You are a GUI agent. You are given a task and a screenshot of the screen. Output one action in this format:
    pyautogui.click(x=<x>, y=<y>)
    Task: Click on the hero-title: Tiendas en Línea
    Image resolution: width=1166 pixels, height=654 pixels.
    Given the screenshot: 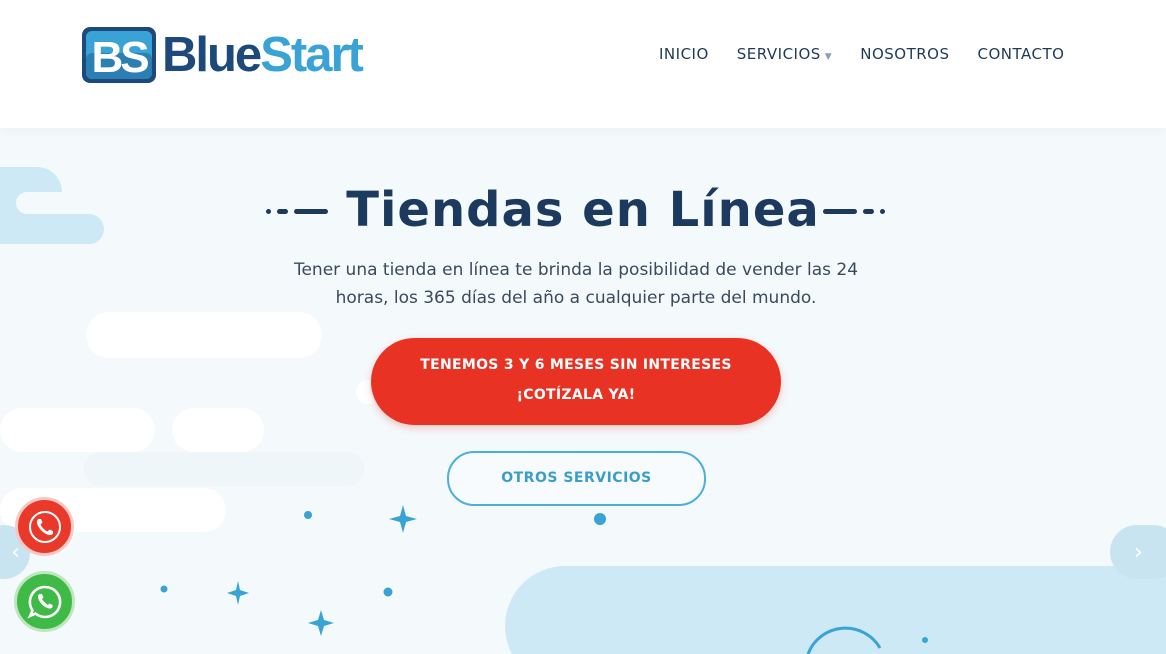 What is the action you would take?
    pyautogui.click(x=583, y=210)
    